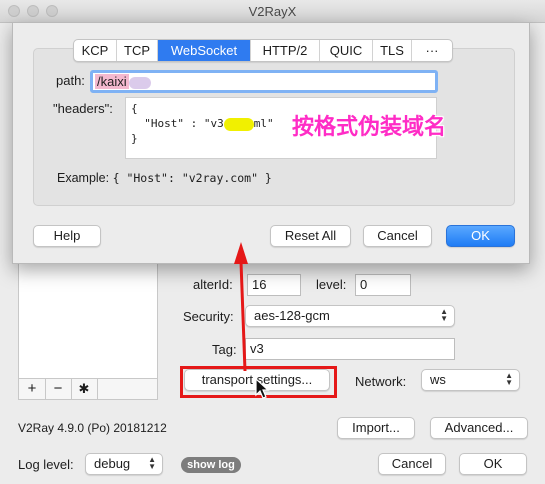 This screenshot has height=484, width=545. What do you see at coordinates (264, 81) in the screenshot?
I see `path-field: /kaixi` at bounding box center [264, 81].